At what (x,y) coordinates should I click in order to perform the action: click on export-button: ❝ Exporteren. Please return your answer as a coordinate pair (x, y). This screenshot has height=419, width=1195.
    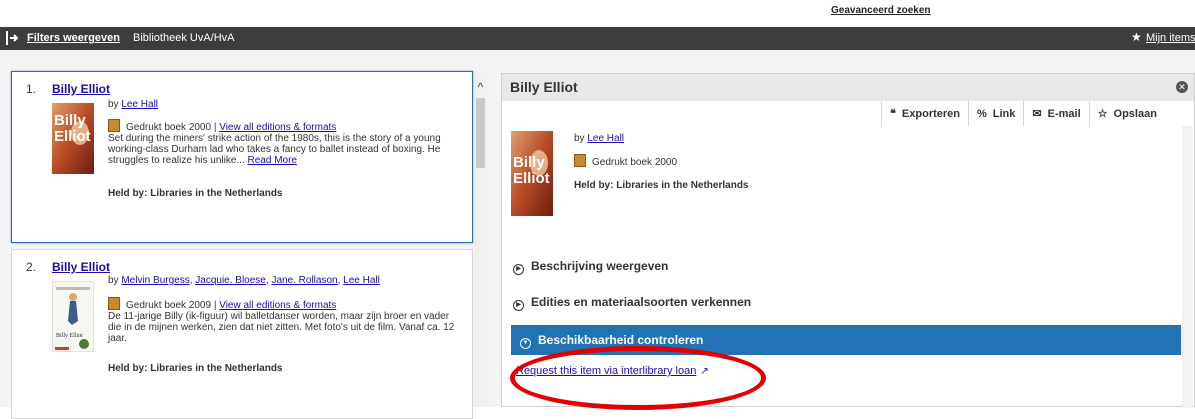
    Looking at the image, I should click on (924, 113).